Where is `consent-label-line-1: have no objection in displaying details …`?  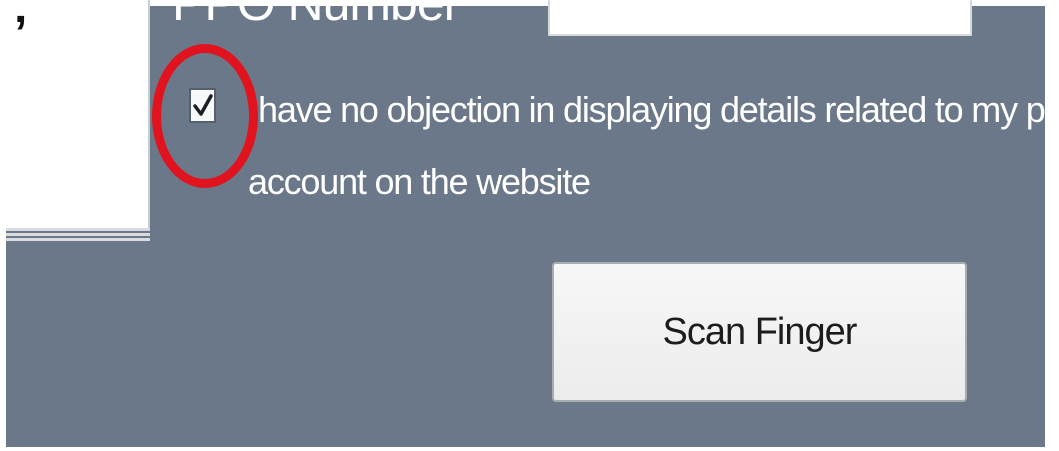 consent-label-line-1: have no objection in displaying details … is located at coordinates (658, 109).